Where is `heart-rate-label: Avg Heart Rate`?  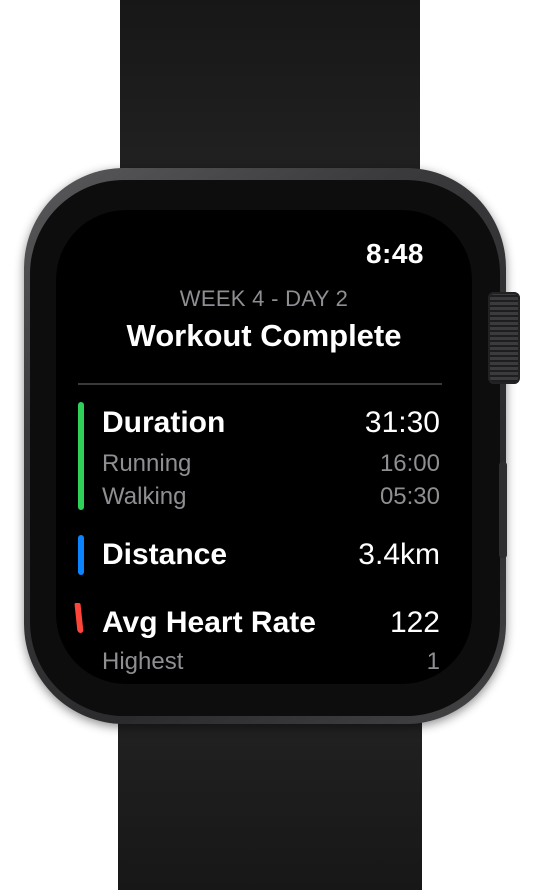
heart-rate-label: Avg Heart Rate is located at coordinates (209, 622).